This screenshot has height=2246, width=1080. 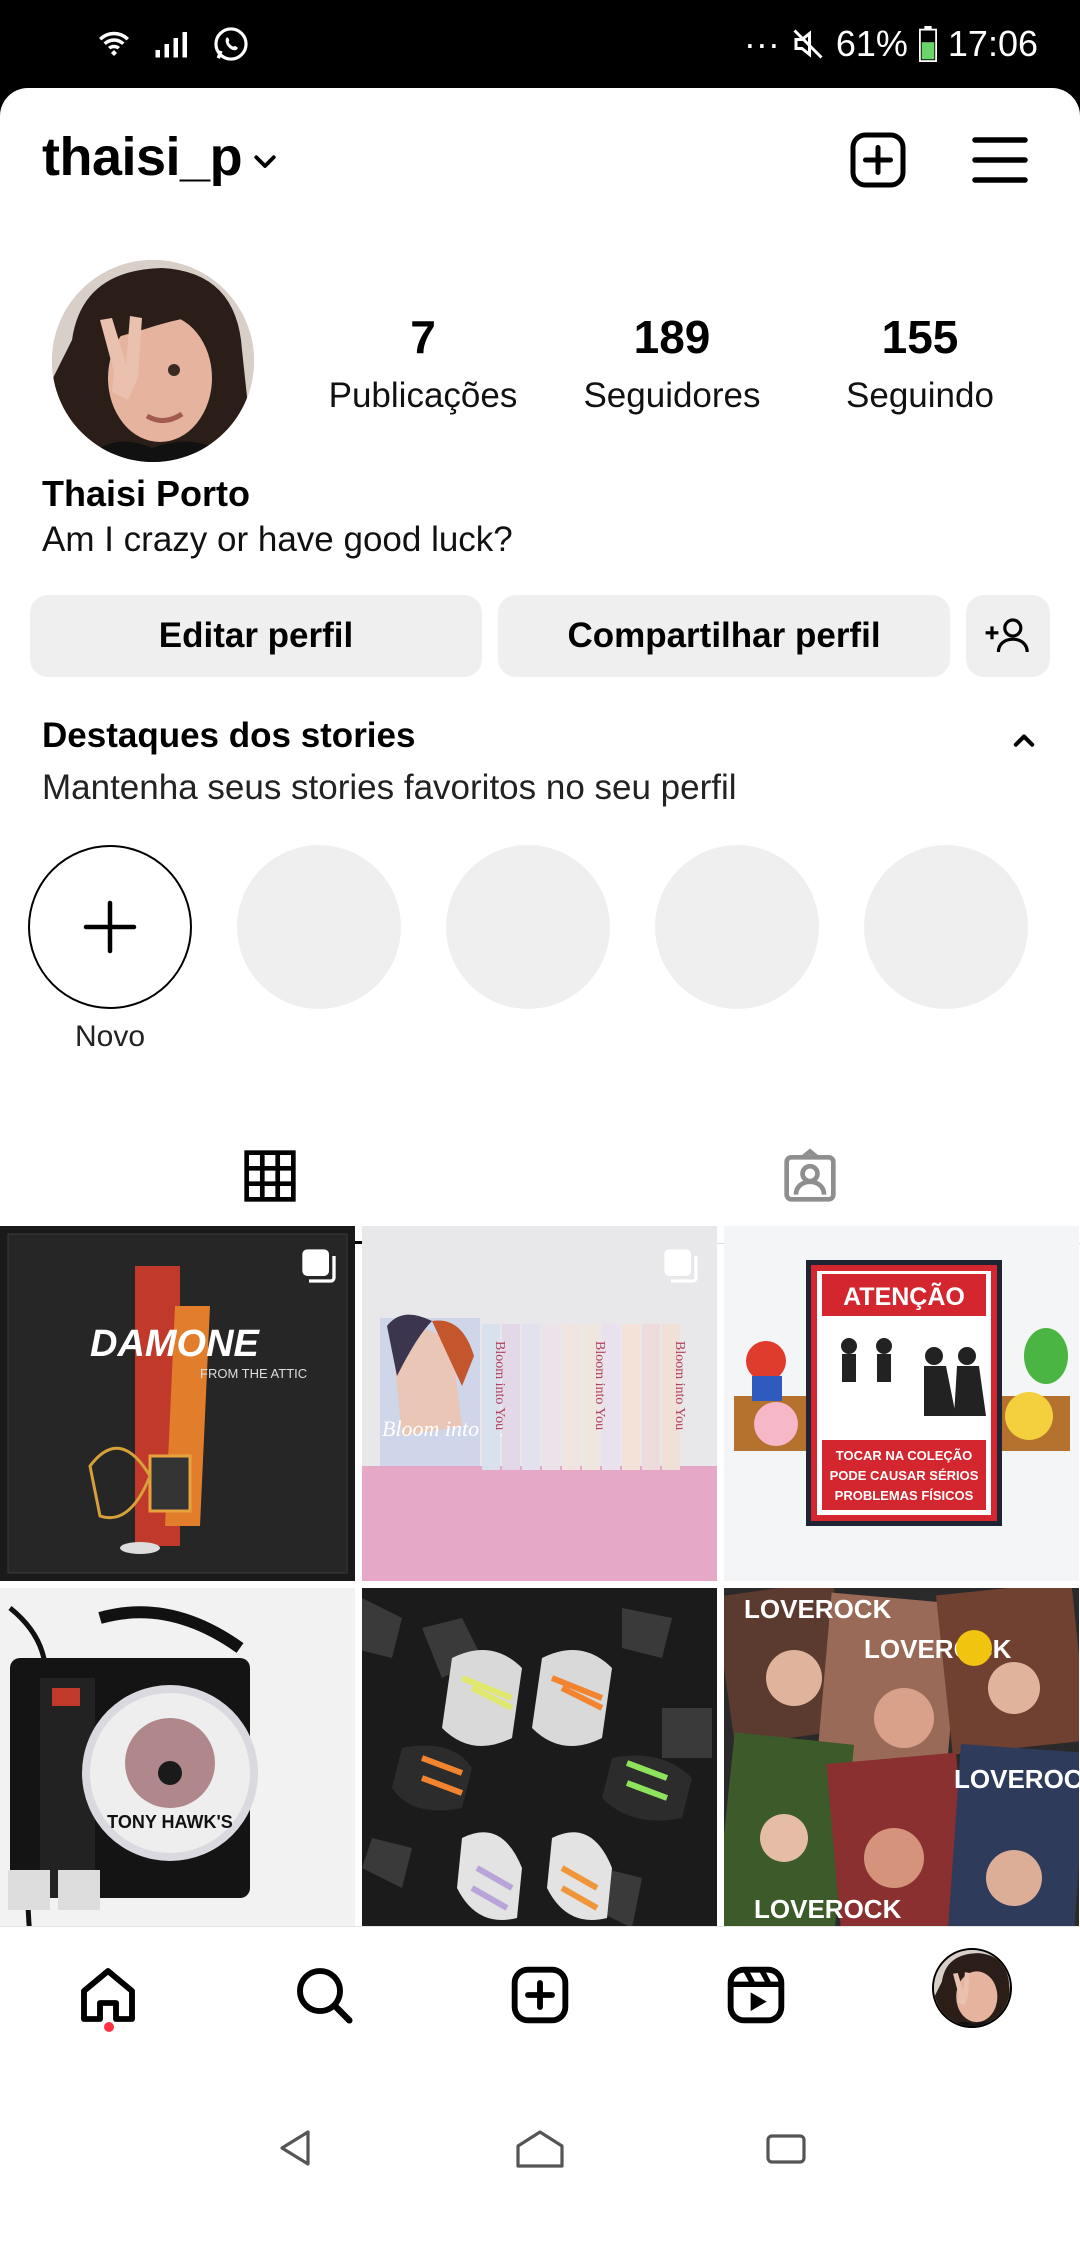 What do you see at coordinates (324, 1995) in the screenshot?
I see `search-icon` at bounding box center [324, 1995].